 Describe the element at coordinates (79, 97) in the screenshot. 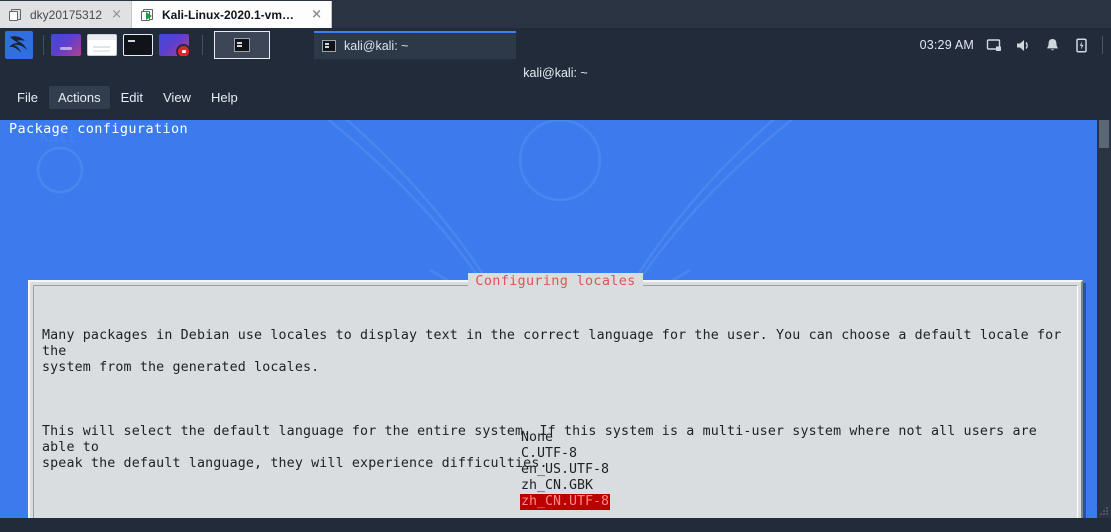

I see `menu-actions: Actions` at that location.